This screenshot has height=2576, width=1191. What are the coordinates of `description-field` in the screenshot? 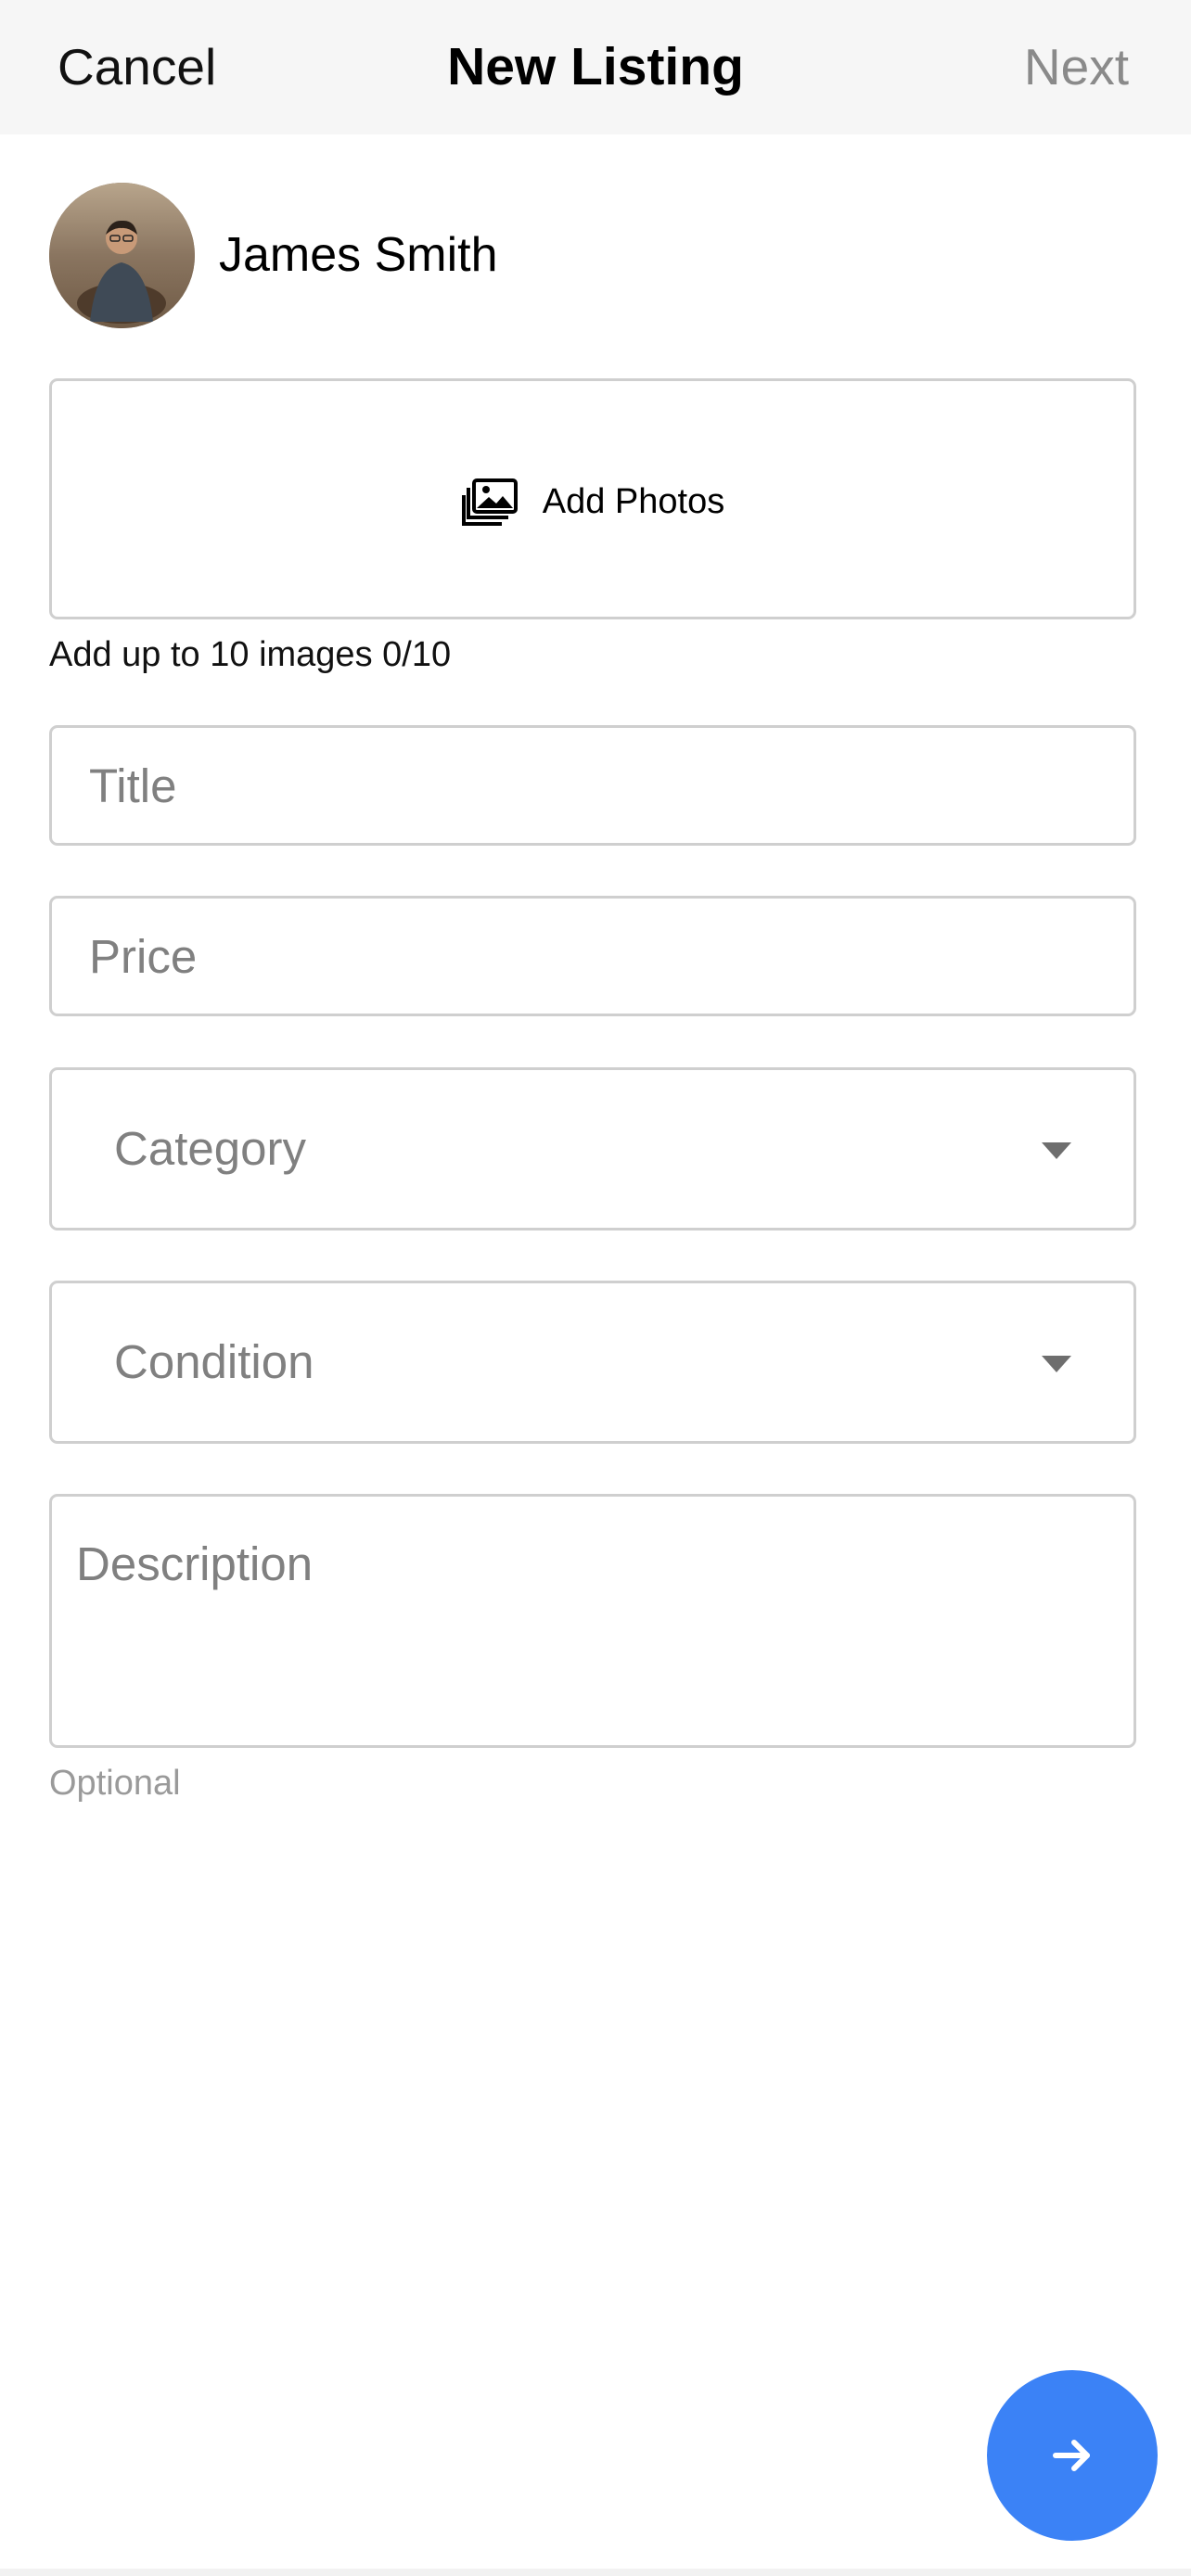 It's located at (592, 1621).